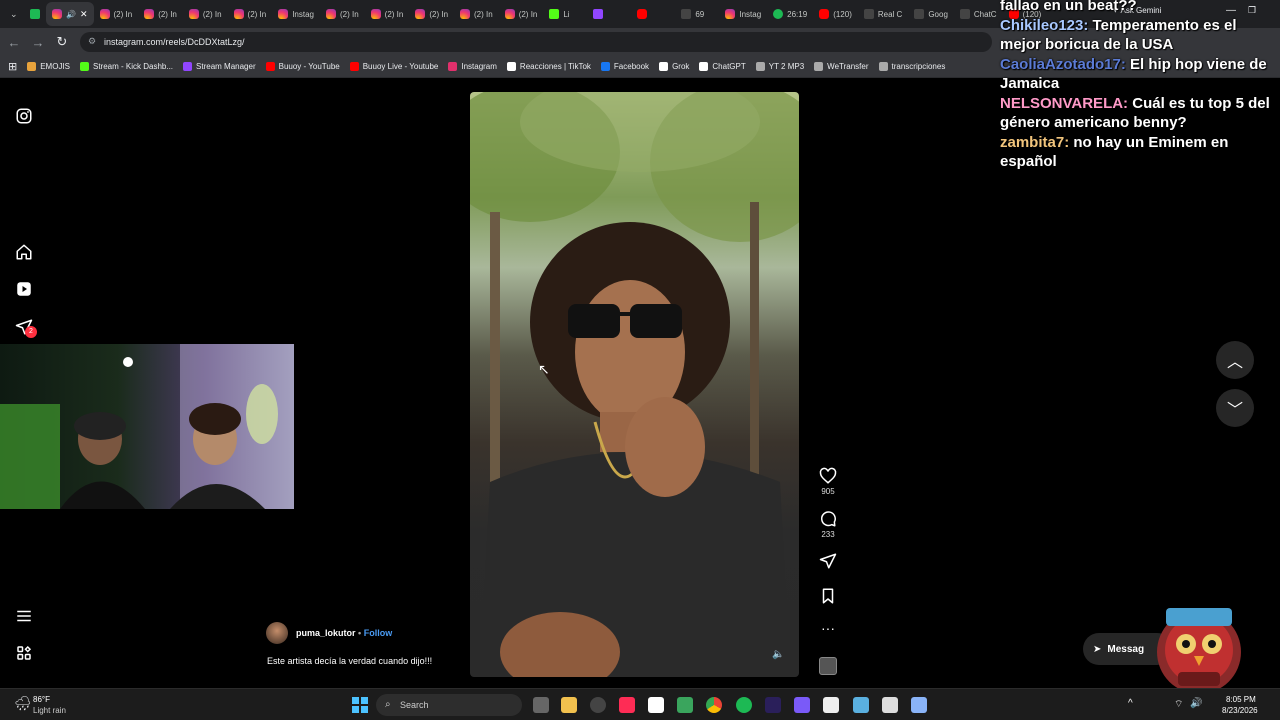 This screenshot has height=720, width=1280. What do you see at coordinates (62, 42) in the screenshot?
I see `reload-icon: ↻` at bounding box center [62, 42].